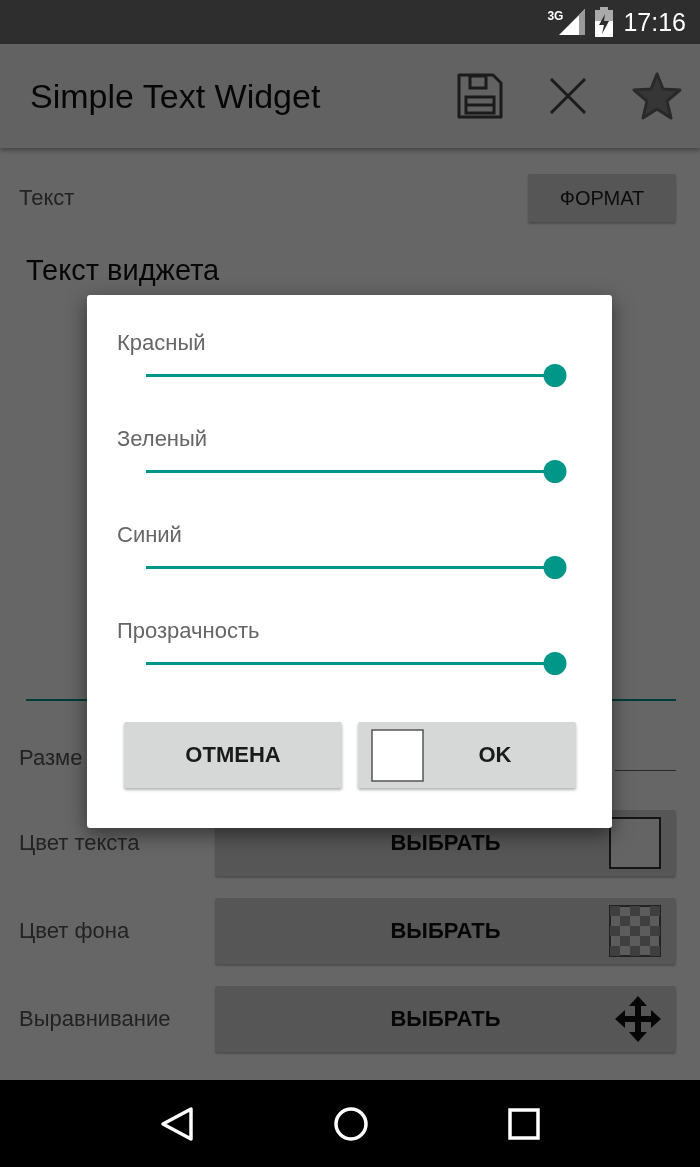  Describe the element at coordinates (189, 631) in the screenshot. I see `slider-label: Прозрачность` at that location.